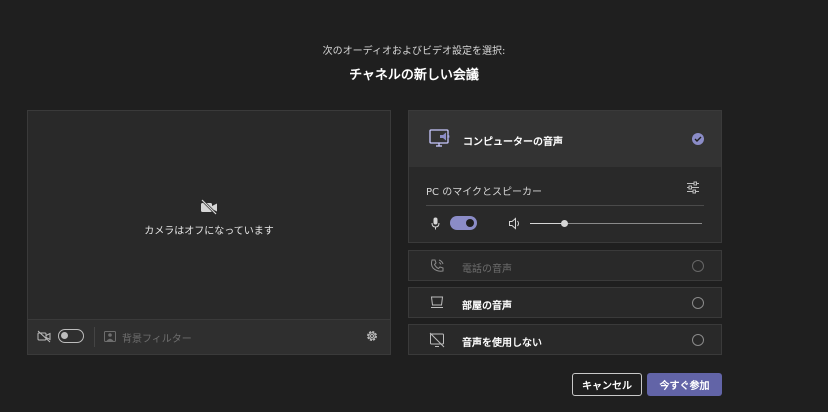  Describe the element at coordinates (437, 302) in the screenshot. I see `room-icon` at that location.